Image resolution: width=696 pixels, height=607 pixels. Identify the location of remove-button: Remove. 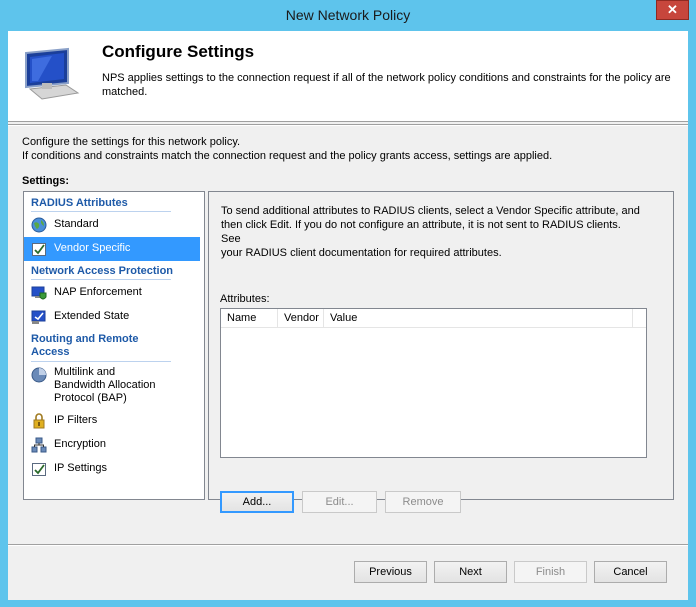
(423, 502).